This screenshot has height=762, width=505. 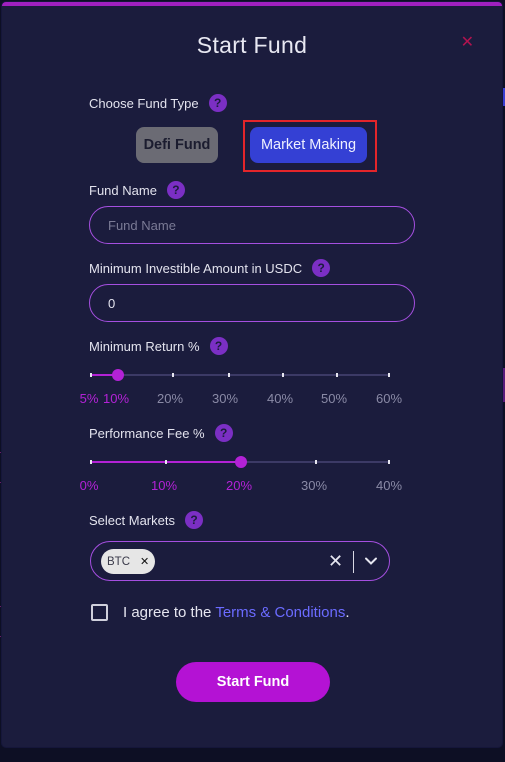 What do you see at coordinates (89, 485) in the screenshot?
I see `performance-fee-tick-label: 0%` at bounding box center [89, 485].